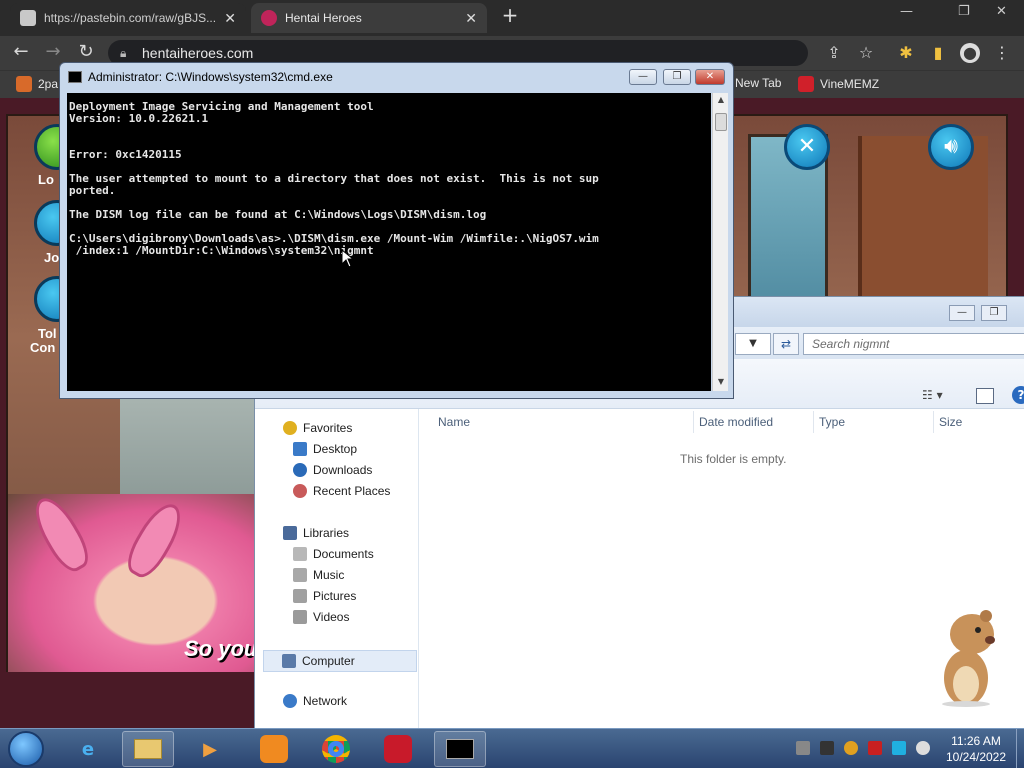 This screenshot has height=768, width=1024. What do you see at coordinates (736, 422) in the screenshot?
I see `column-date-modified: Date modified` at bounding box center [736, 422].